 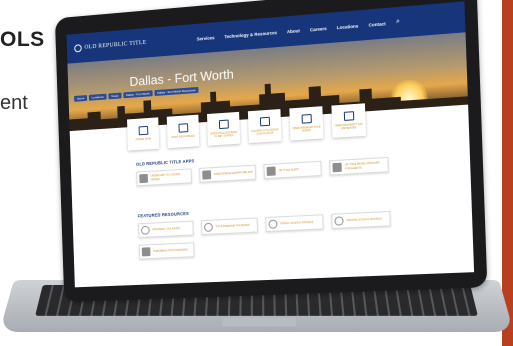 I want to click on app-card: FREE MOBILE DEPARTURE APP, so click(x=228, y=173).